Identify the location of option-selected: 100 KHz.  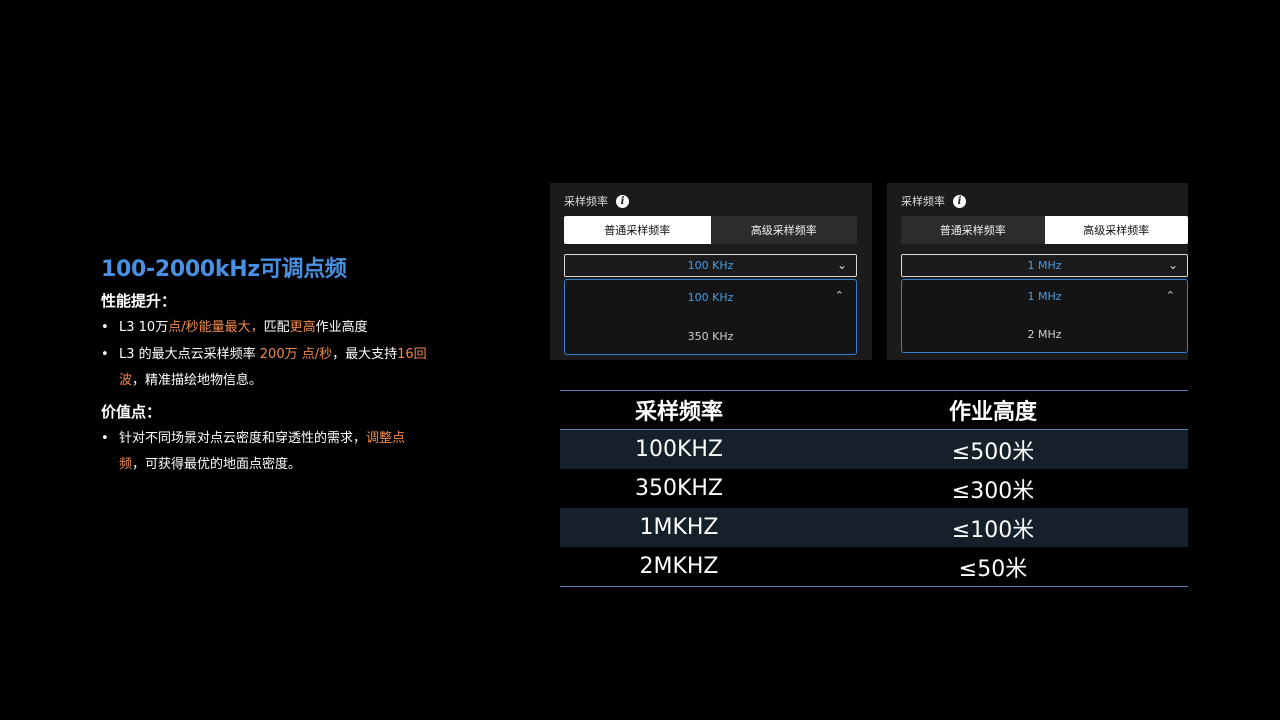
(710, 297).